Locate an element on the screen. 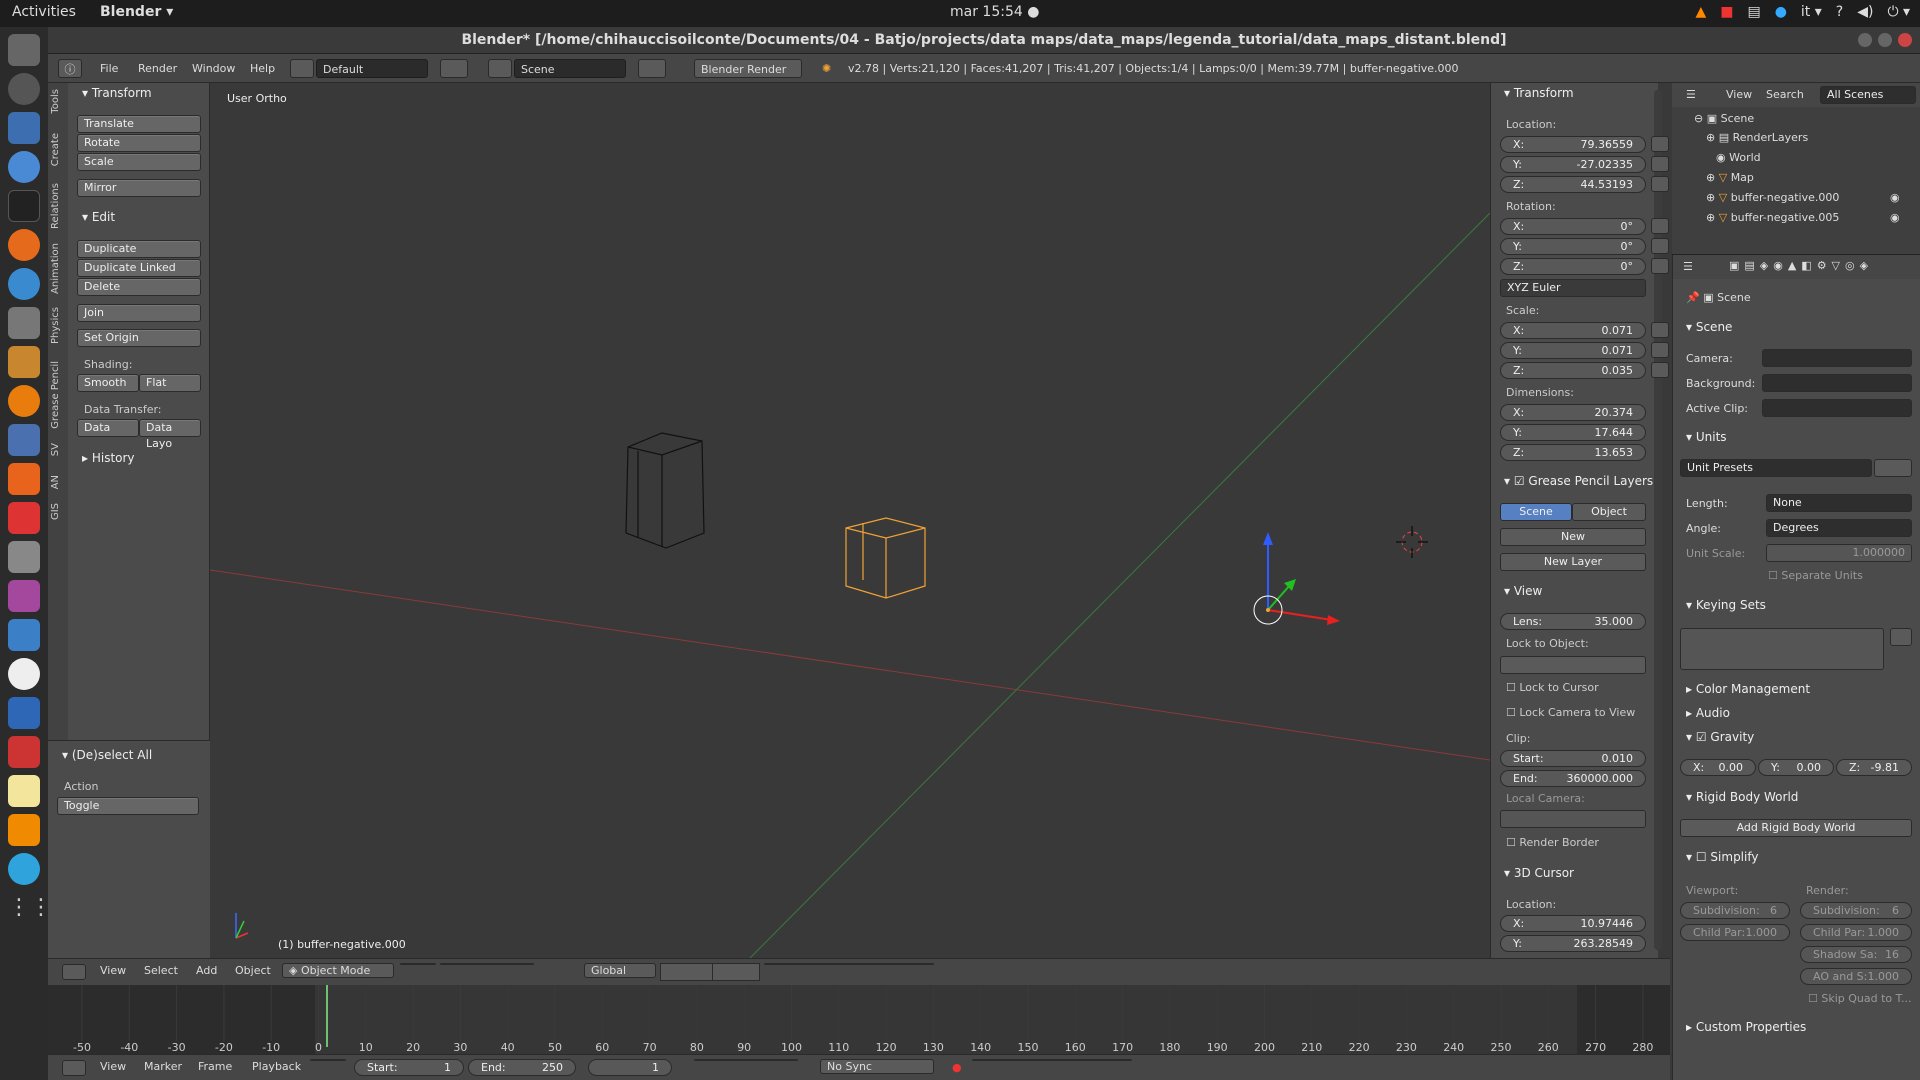 The width and height of the screenshot is (1920, 1080). lock-rotation-z-icon is located at coordinates (1660, 266).